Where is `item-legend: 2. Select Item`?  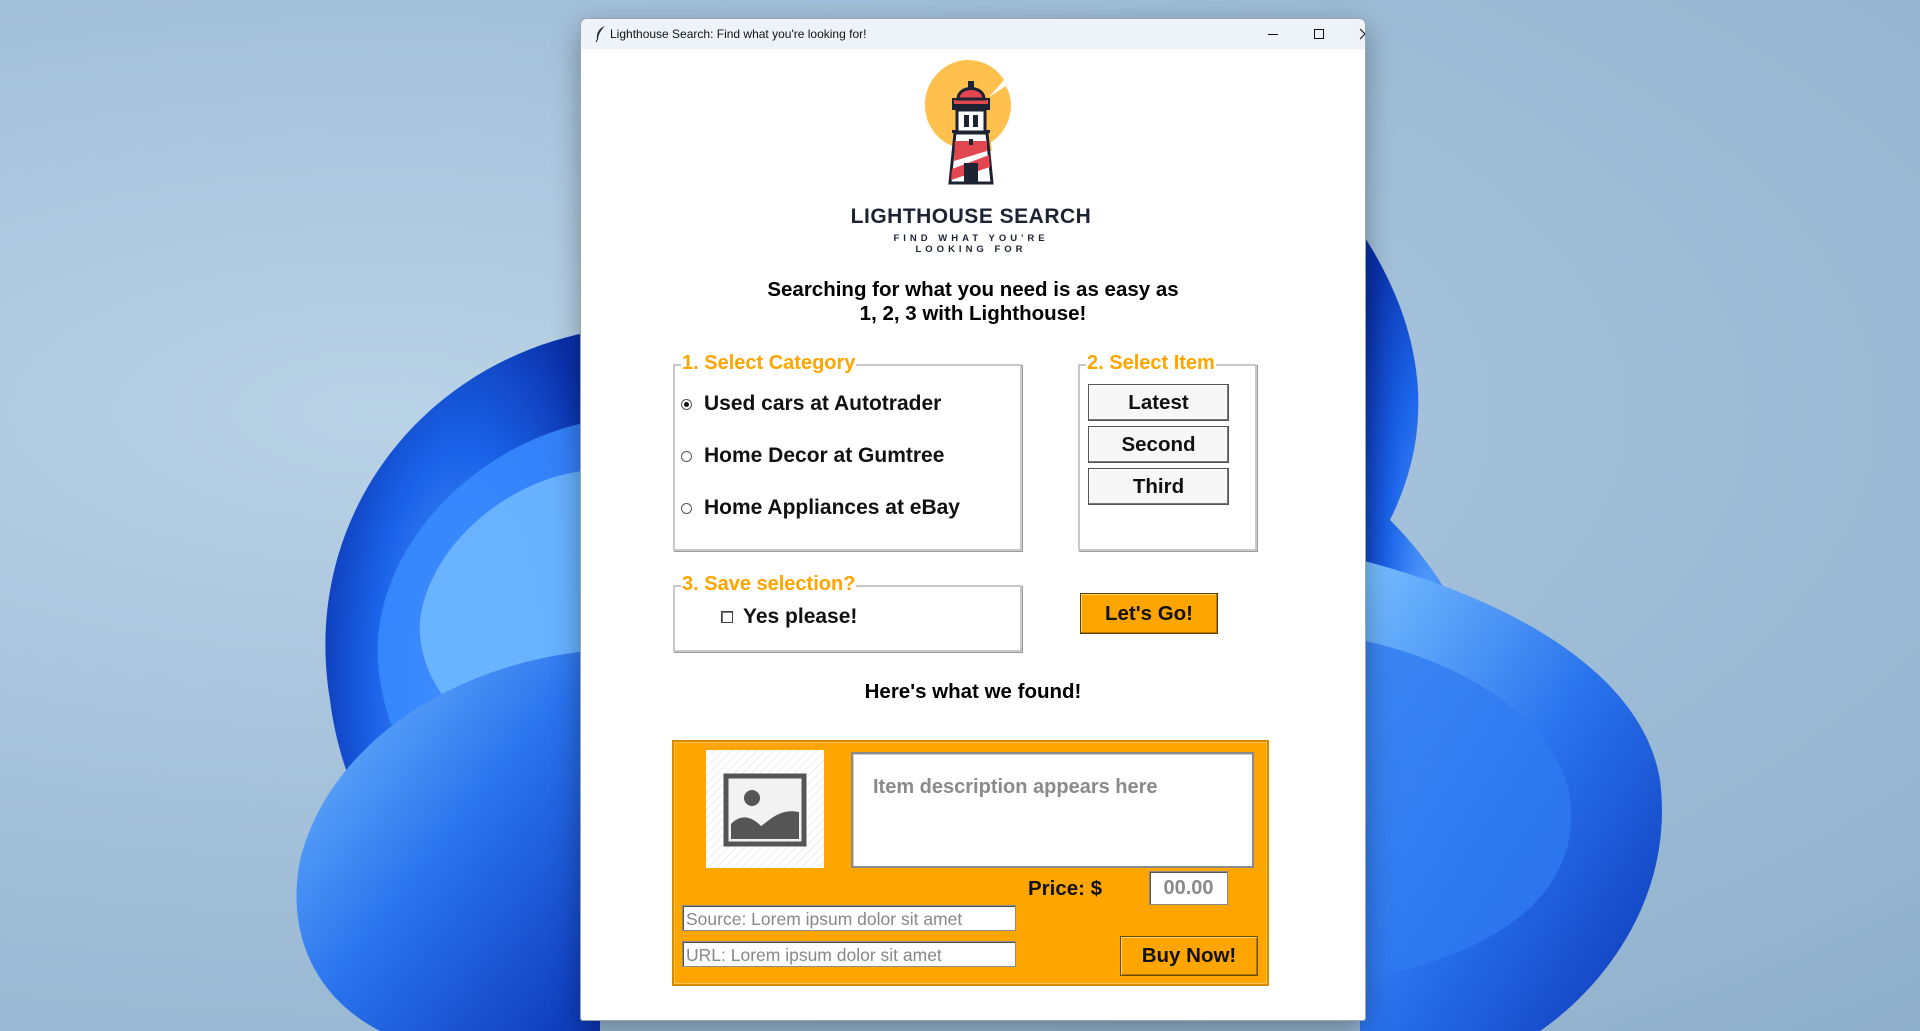
item-legend: 2. Select Item is located at coordinates (1151, 363).